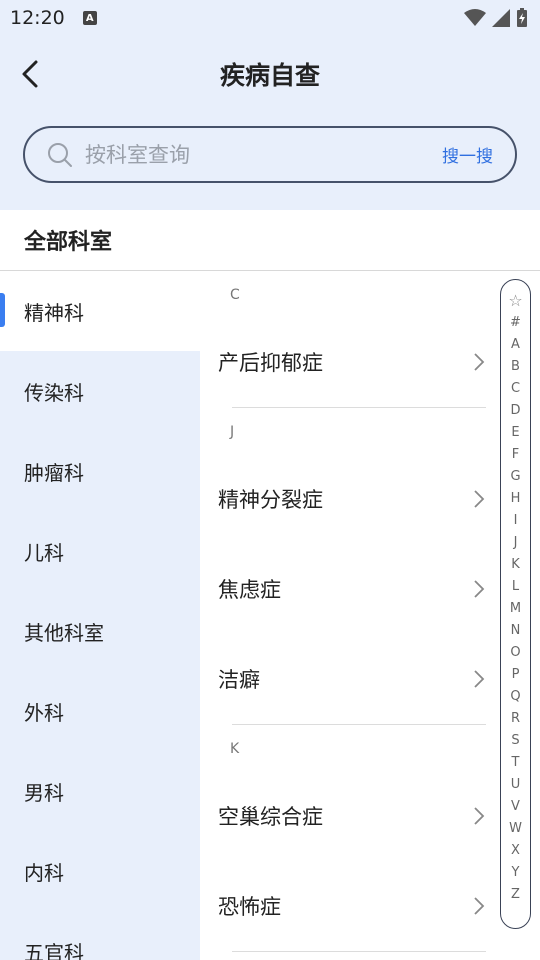 This screenshot has height=960, width=540. Describe the element at coordinates (516, 543) in the screenshot. I see `alphabet-index-letter: J` at that location.